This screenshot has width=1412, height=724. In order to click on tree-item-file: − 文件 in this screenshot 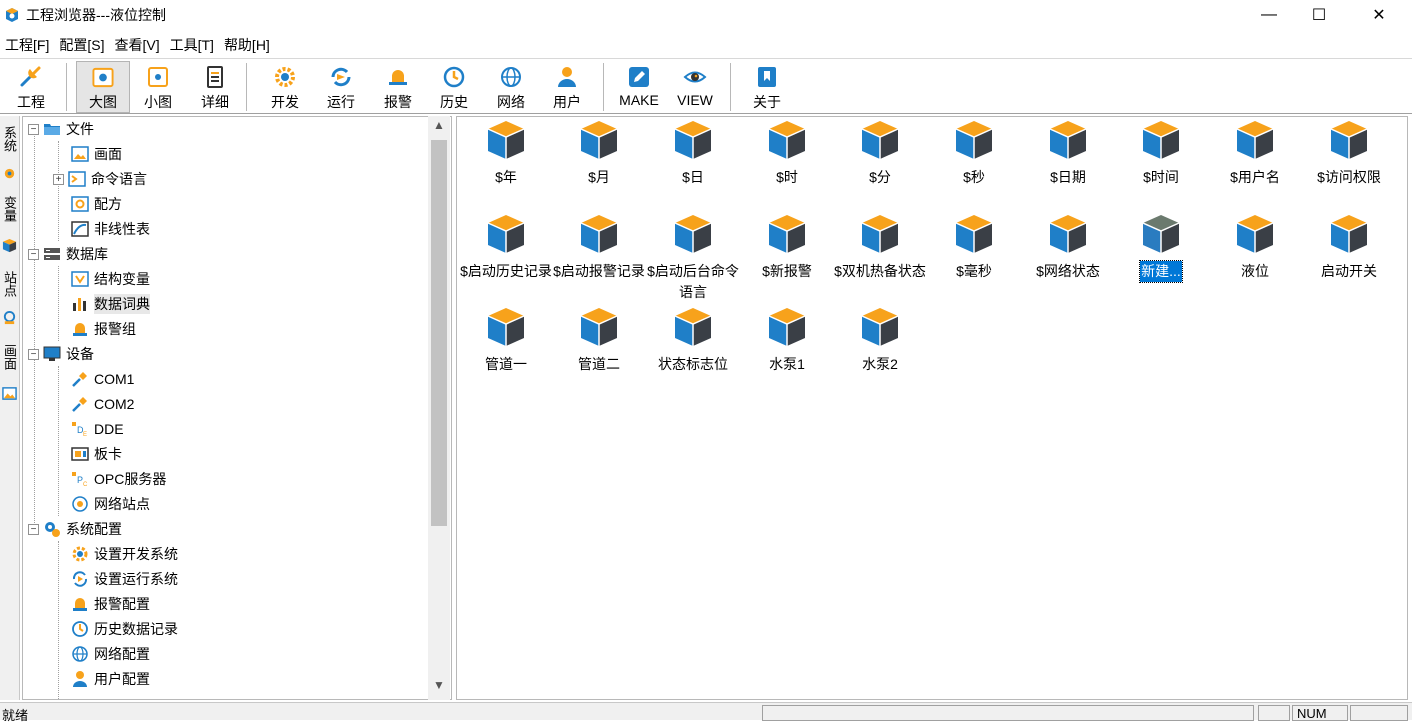, I will do `click(61, 129)`.